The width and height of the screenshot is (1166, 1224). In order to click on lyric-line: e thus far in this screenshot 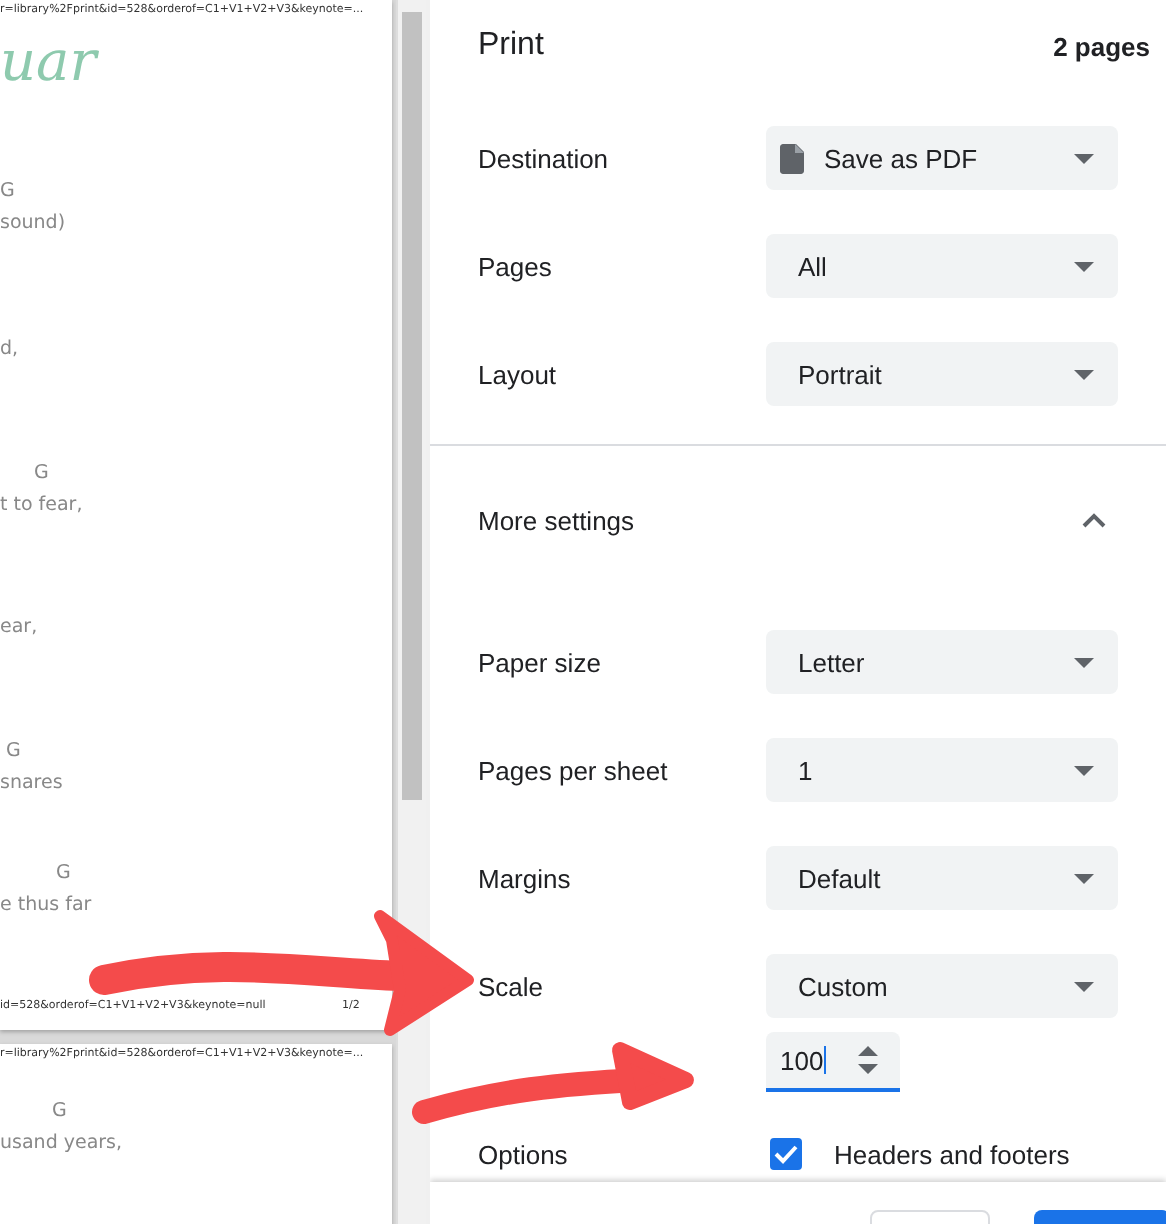, I will do `click(46, 905)`.